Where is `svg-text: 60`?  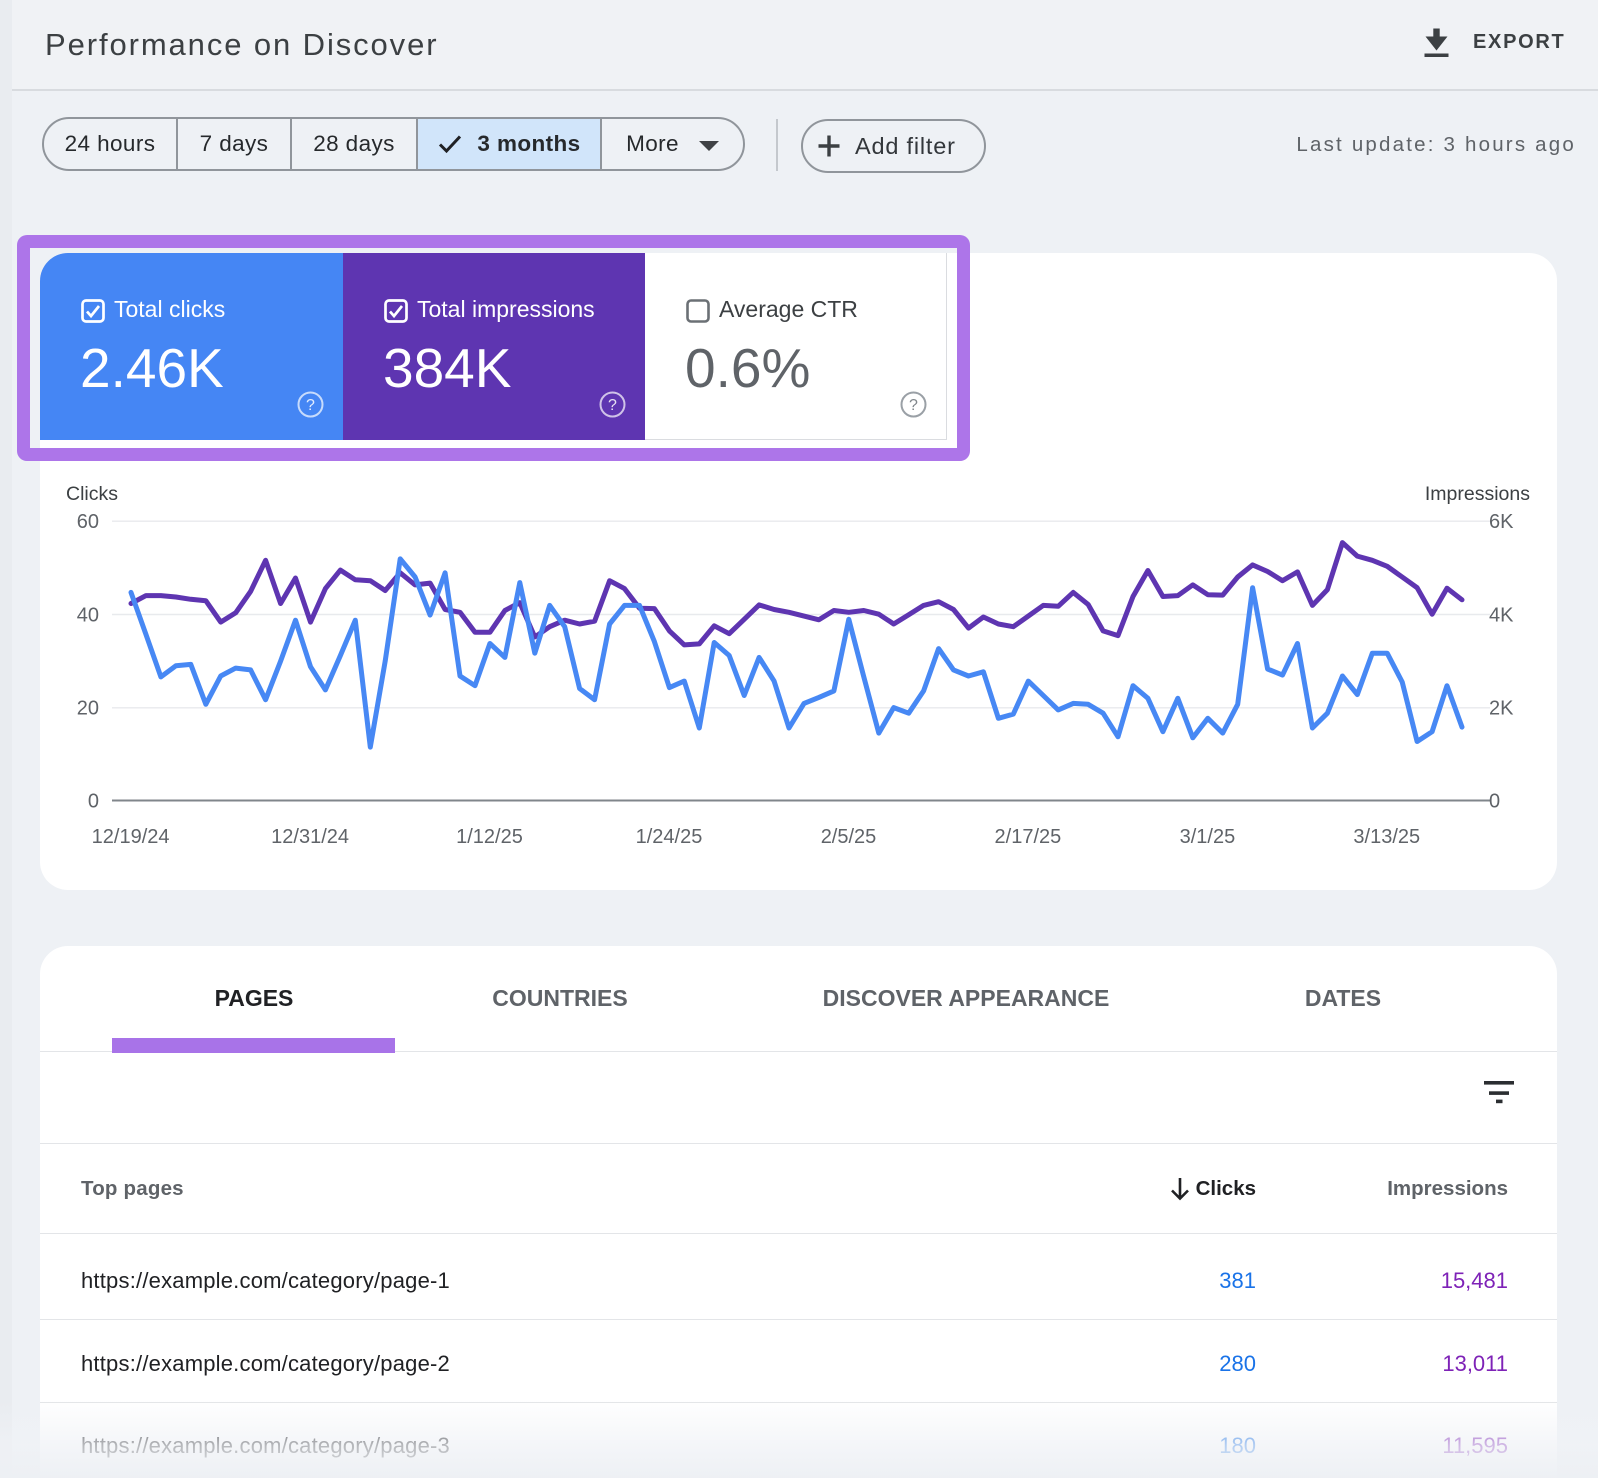 svg-text: 60 is located at coordinates (88, 522).